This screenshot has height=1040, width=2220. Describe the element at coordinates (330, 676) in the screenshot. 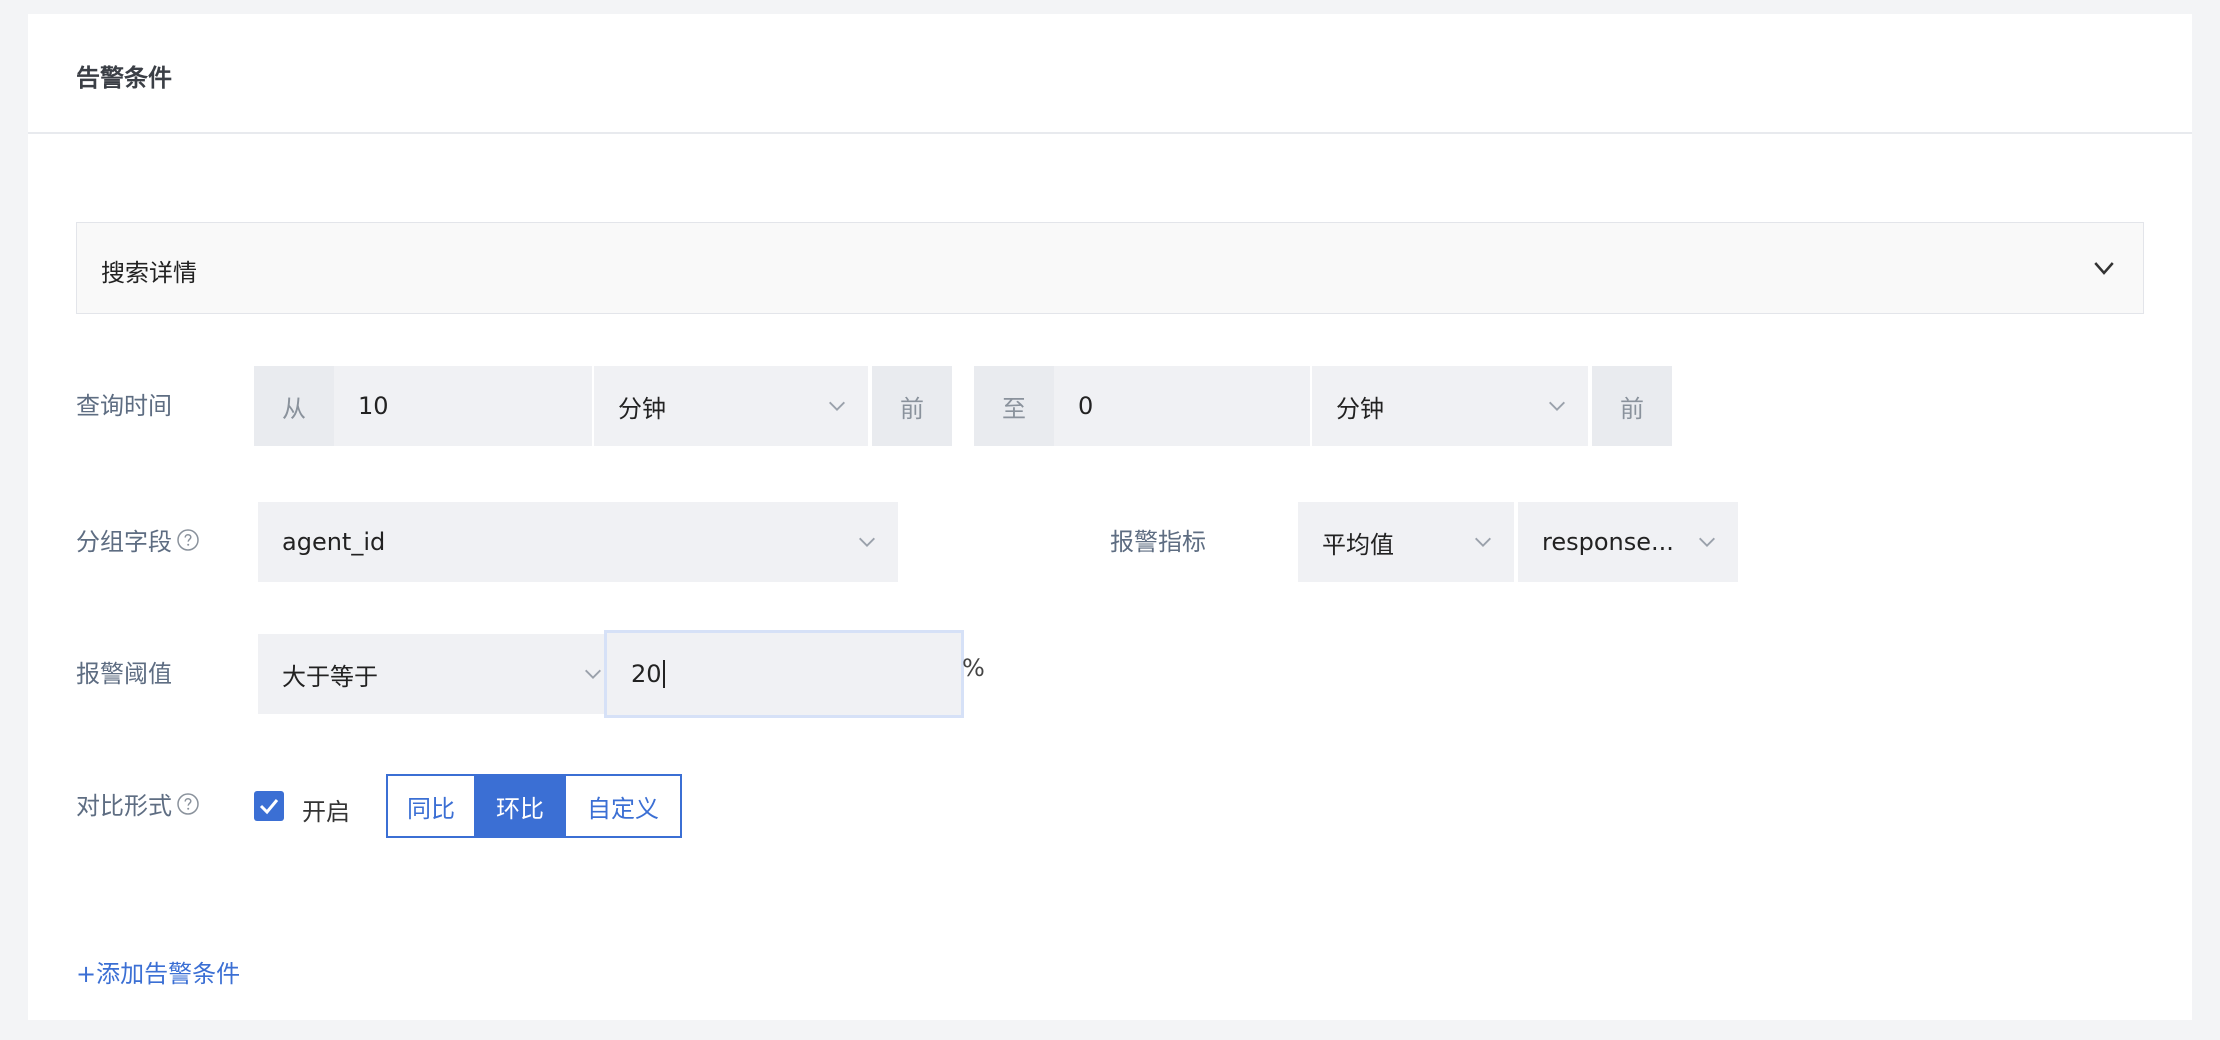

I see `threshold-operator-value: 大于等于` at that location.